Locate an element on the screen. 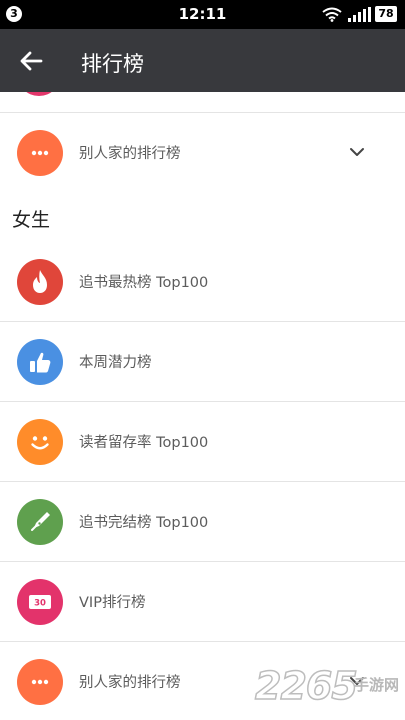  list-item-completed: 追书完结榜 Top100 is located at coordinates (202, 522).